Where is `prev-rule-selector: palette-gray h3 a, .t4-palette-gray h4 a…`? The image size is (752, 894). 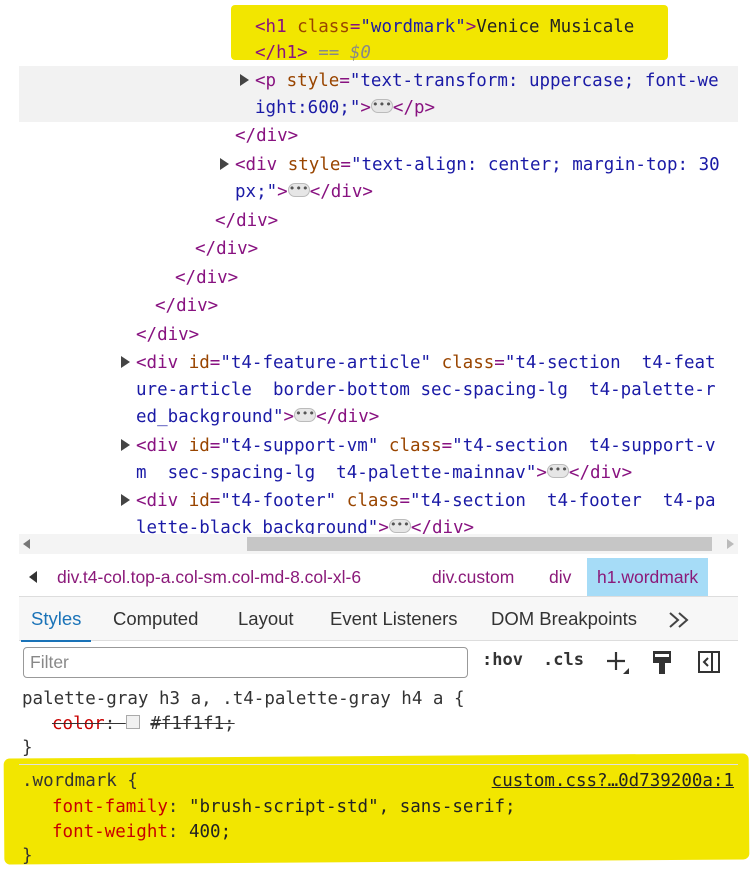
prev-rule-selector: palette-gray h3 a, .t4-palette-gray h4 a… is located at coordinates (243, 699).